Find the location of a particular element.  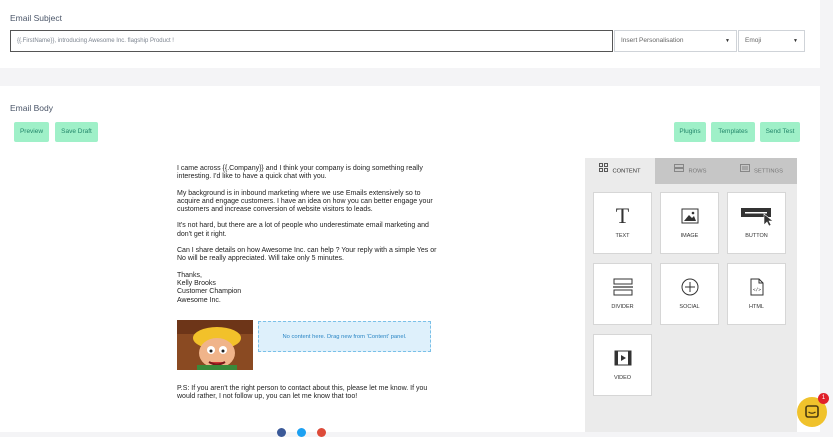

signature-line: Thanks, is located at coordinates (189, 275).